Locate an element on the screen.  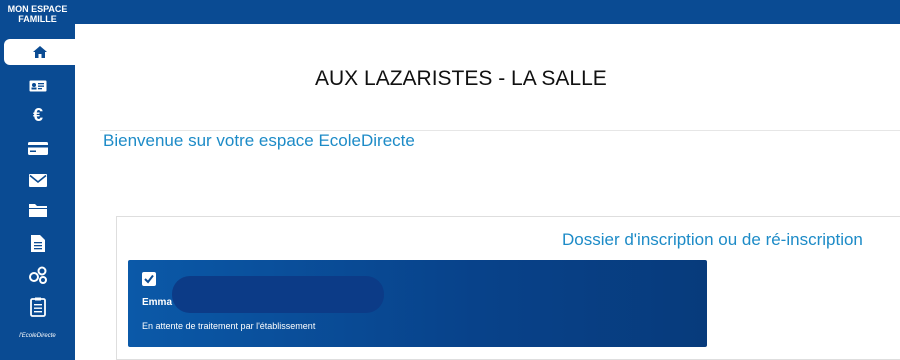
sidebar: MON ESPACE FAMILLE € l'EcoleDirecte is located at coordinates (37, 180).